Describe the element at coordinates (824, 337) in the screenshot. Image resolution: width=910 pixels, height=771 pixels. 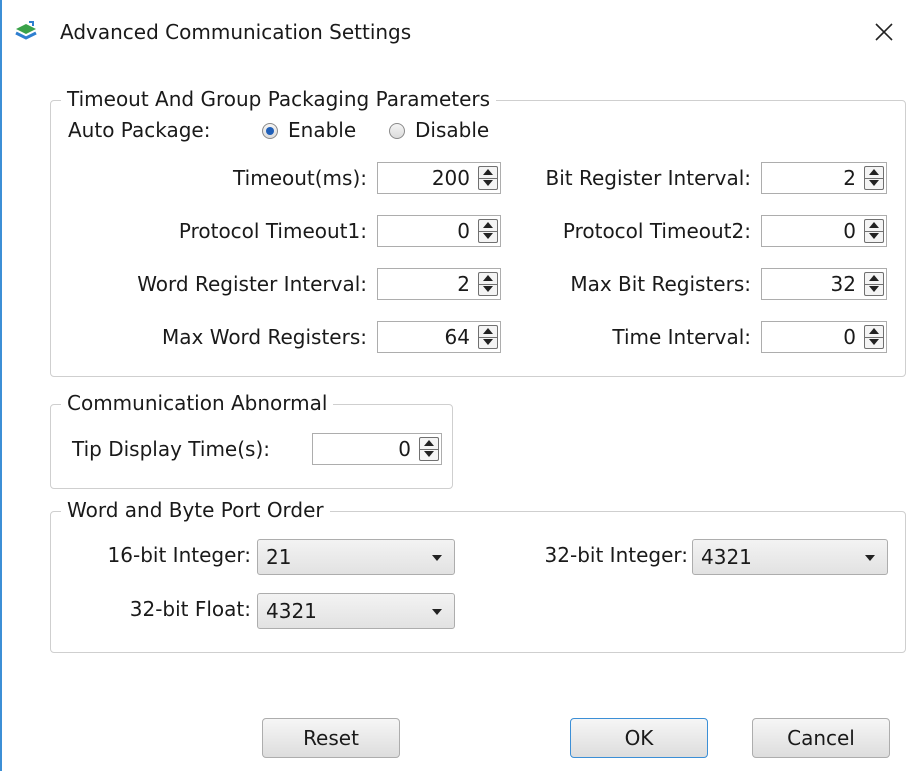
I see `time-interval-spinbox: 0` at that location.